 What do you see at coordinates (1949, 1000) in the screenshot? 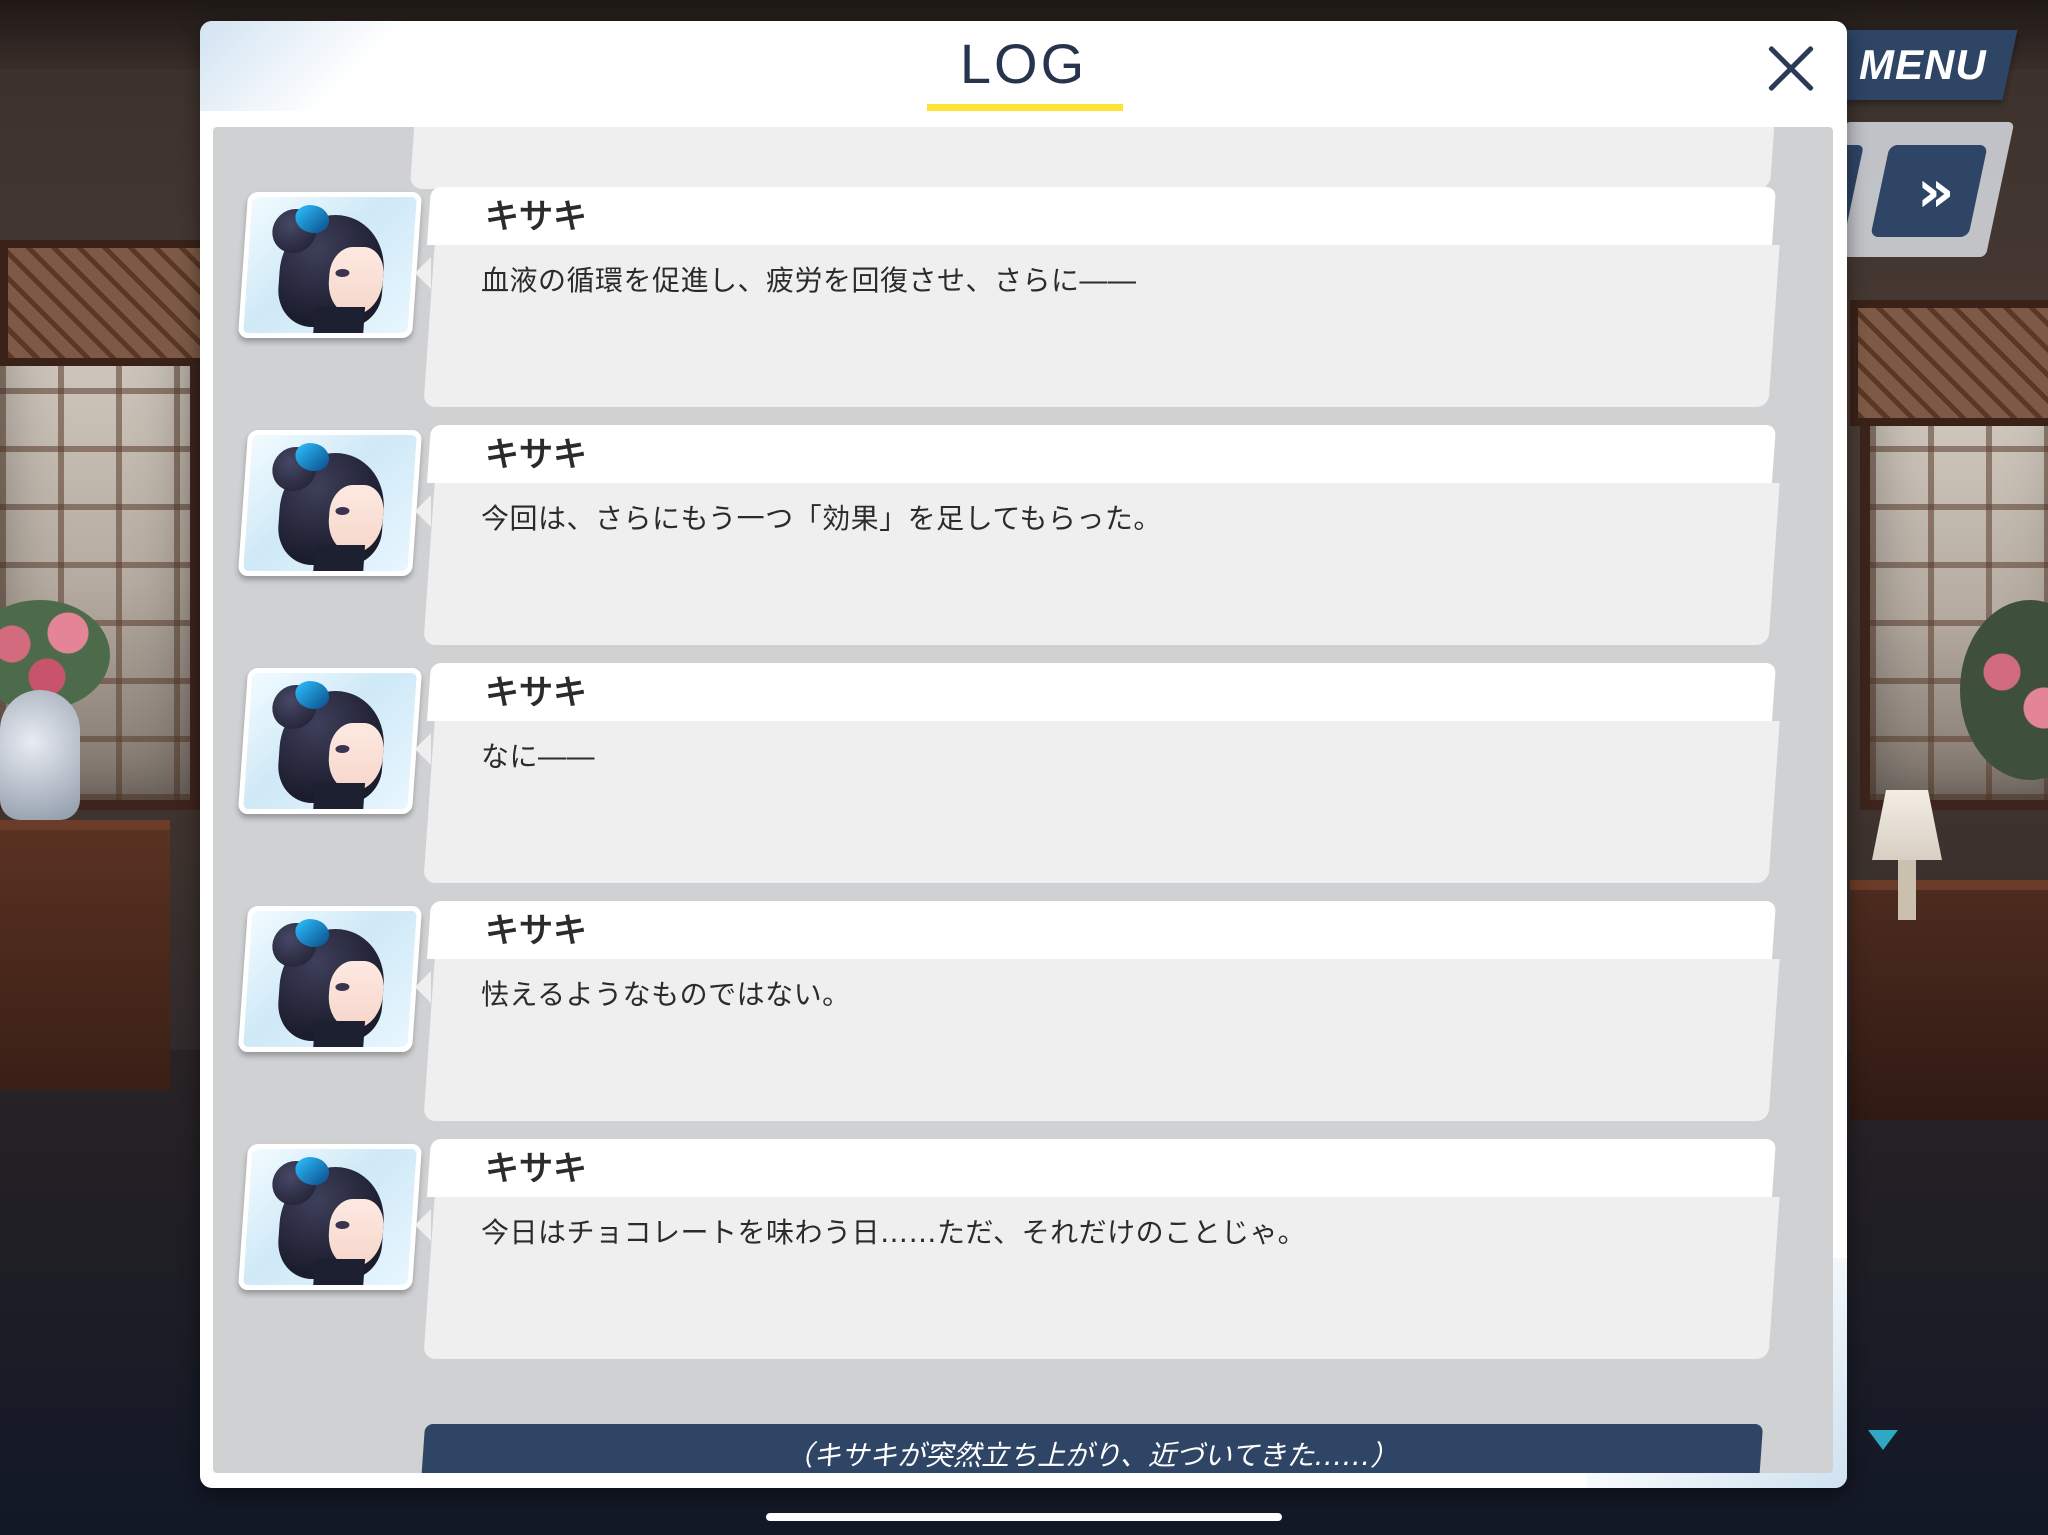
I see `desk` at bounding box center [1949, 1000].